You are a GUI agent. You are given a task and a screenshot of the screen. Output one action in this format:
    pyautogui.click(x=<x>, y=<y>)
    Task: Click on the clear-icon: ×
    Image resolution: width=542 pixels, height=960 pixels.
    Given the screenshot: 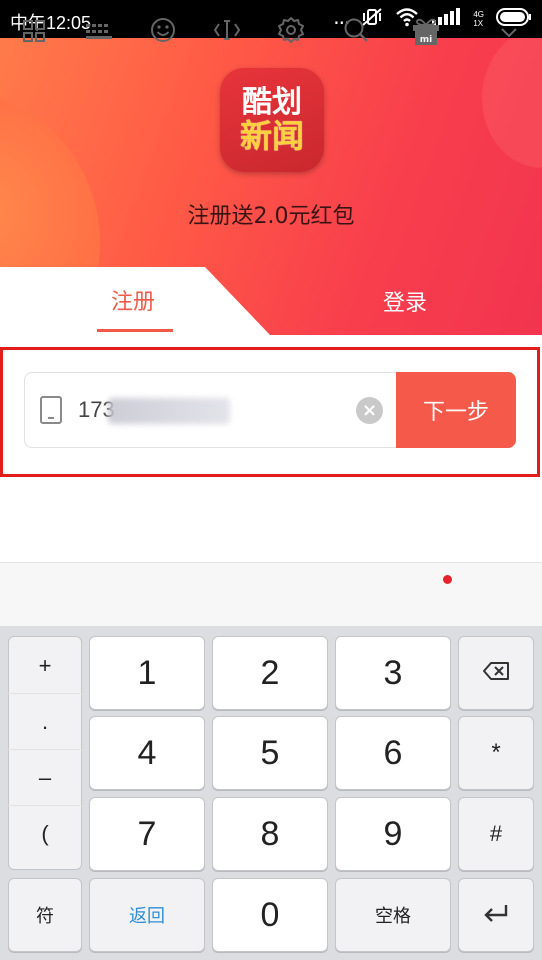 What is the action you would take?
    pyautogui.click(x=369, y=410)
    